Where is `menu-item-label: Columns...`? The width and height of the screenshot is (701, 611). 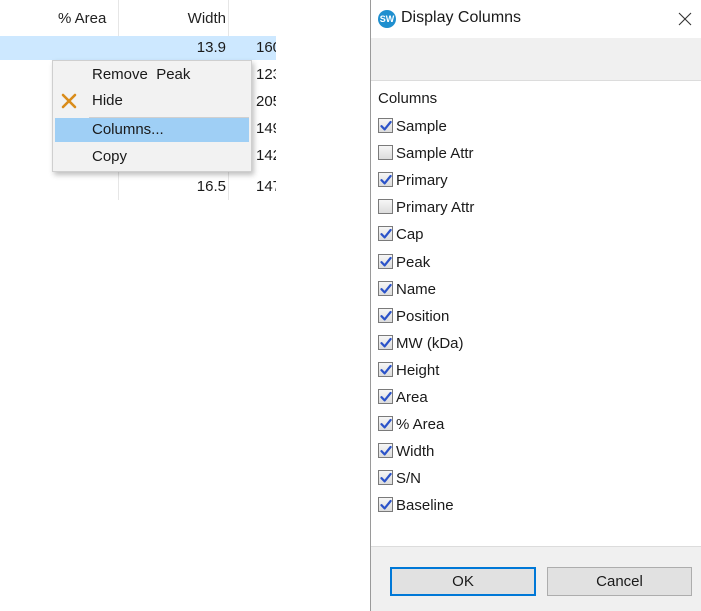
menu-item-label: Columns... is located at coordinates (128, 129).